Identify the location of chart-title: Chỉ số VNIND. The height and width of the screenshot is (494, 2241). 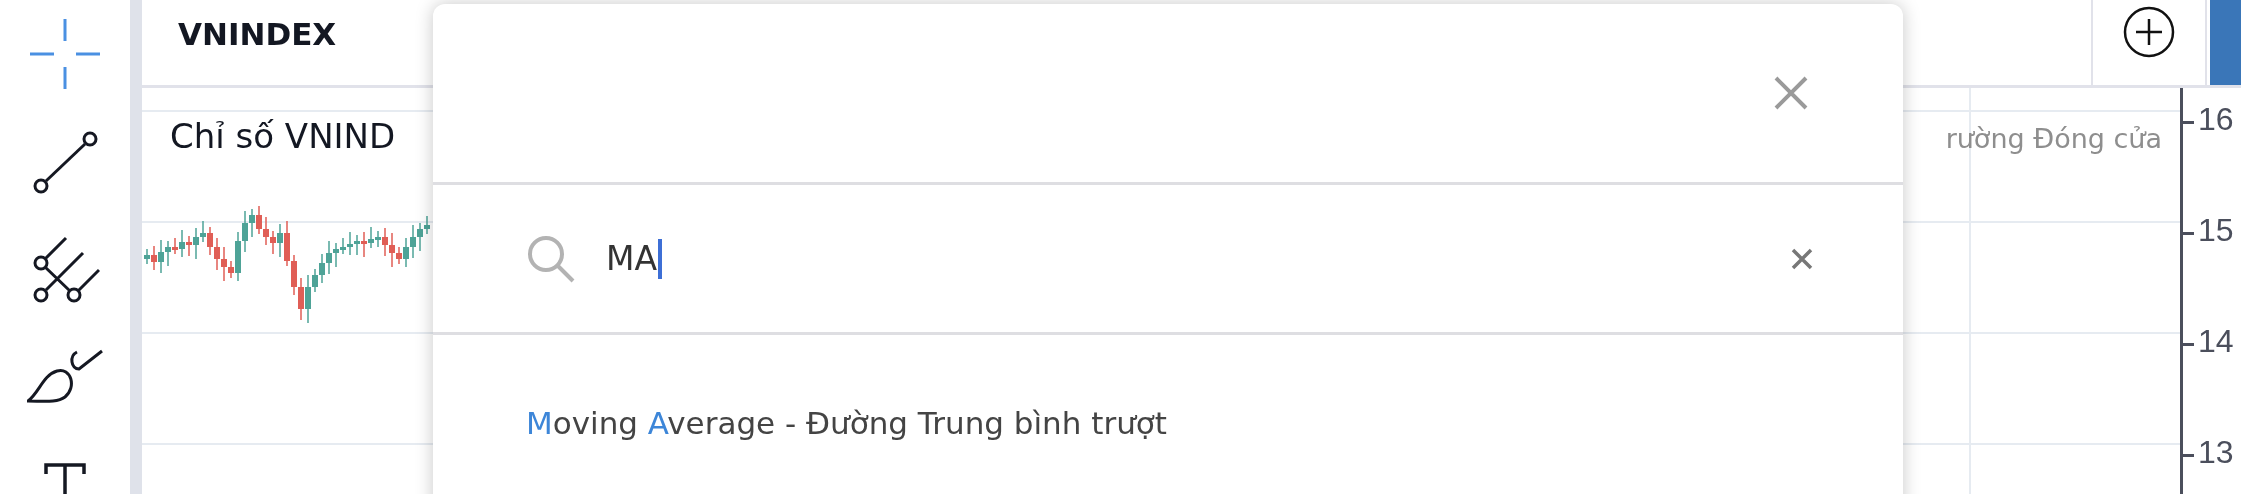
(283, 136).